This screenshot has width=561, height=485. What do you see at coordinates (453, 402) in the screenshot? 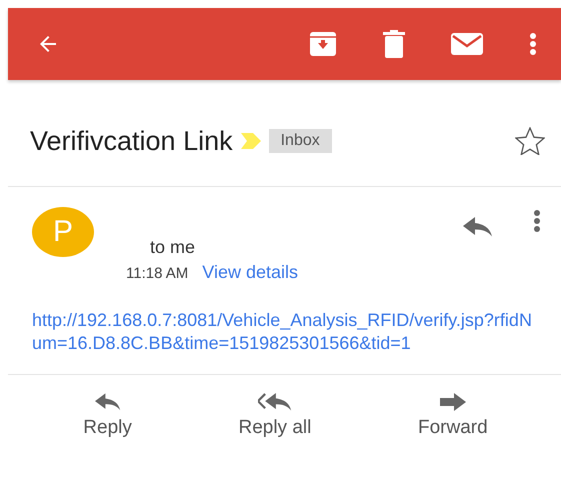
I see `forward-icon` at bounding box center [453, 402].